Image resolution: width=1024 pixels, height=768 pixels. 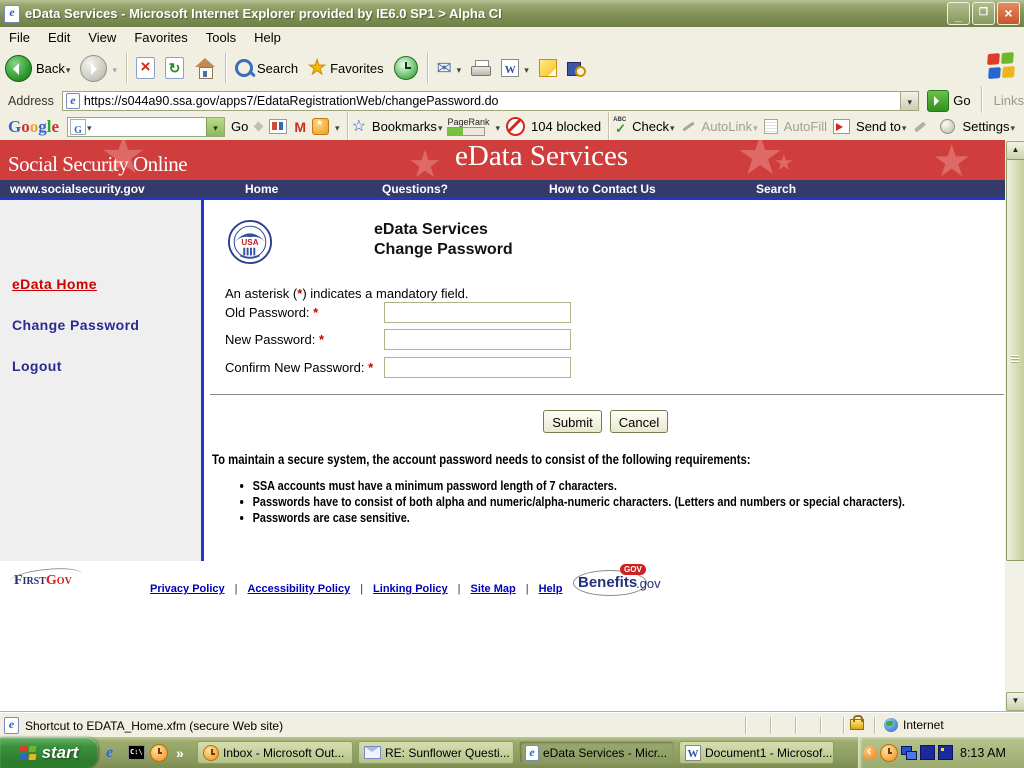 I want to click on nav-questions: Questions?, so click(x=415, y=189).